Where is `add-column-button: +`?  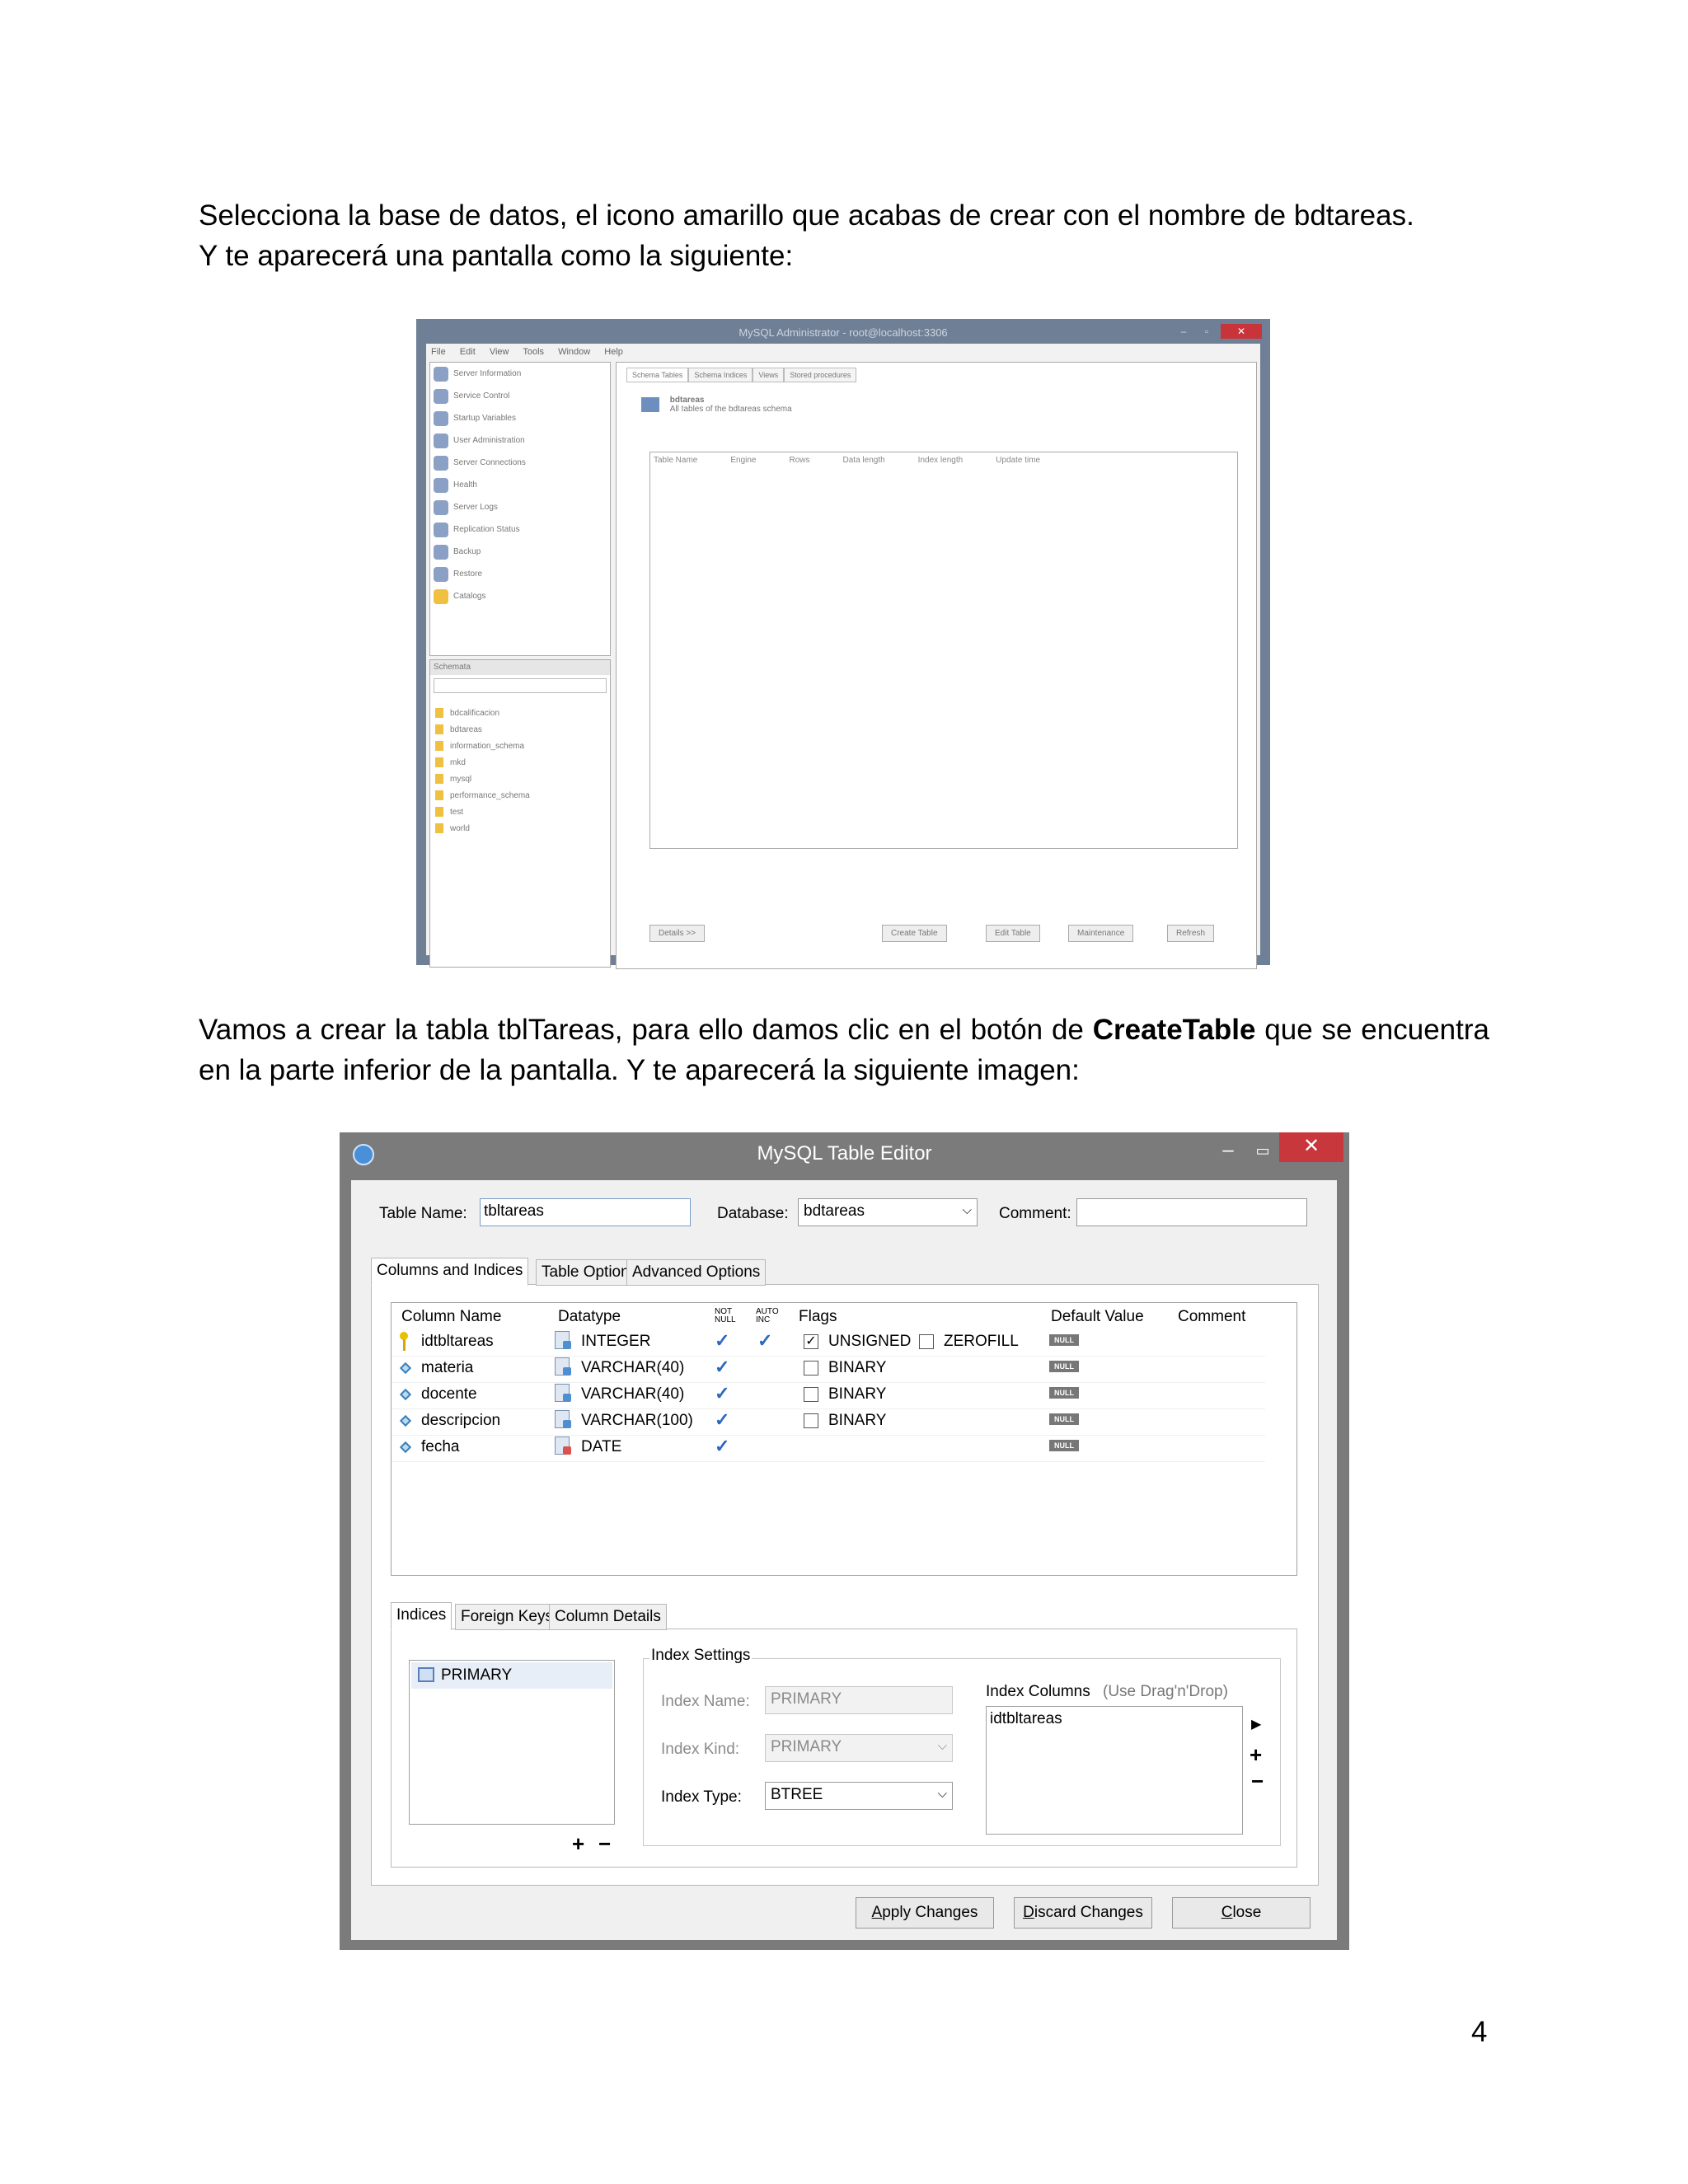 add-column-button: + is located at coordinates (1256, 1754).